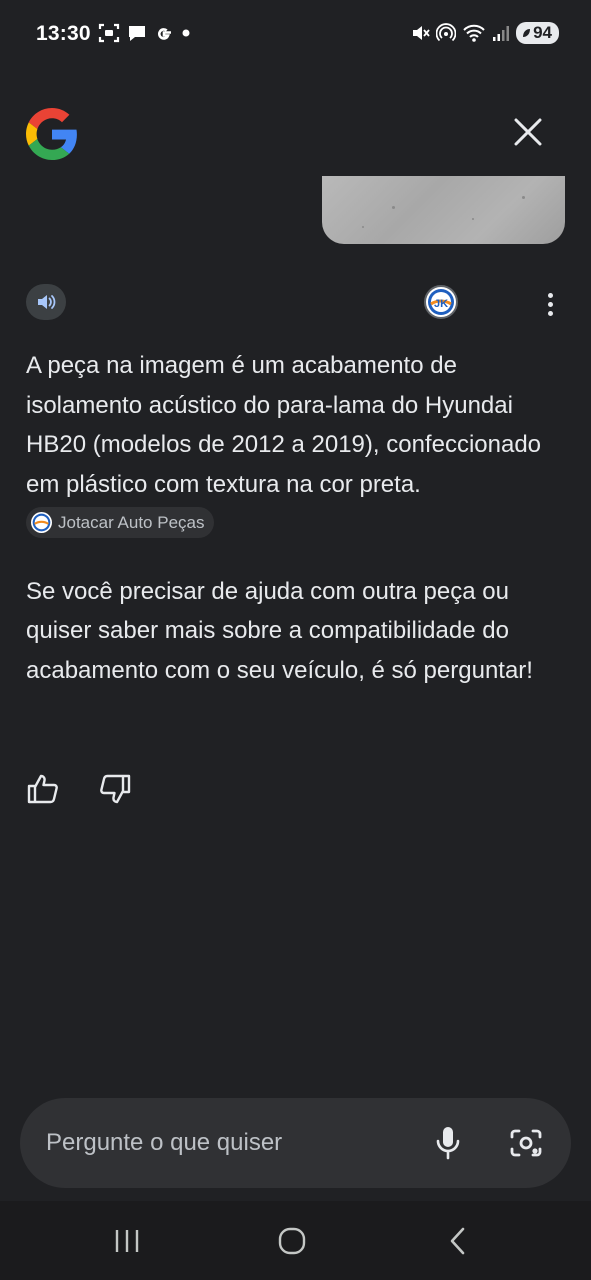  What do you see at coordinates (527, 33) in the screenshot?
I see `battery-saver-icon` at bounding box center [527, 33].